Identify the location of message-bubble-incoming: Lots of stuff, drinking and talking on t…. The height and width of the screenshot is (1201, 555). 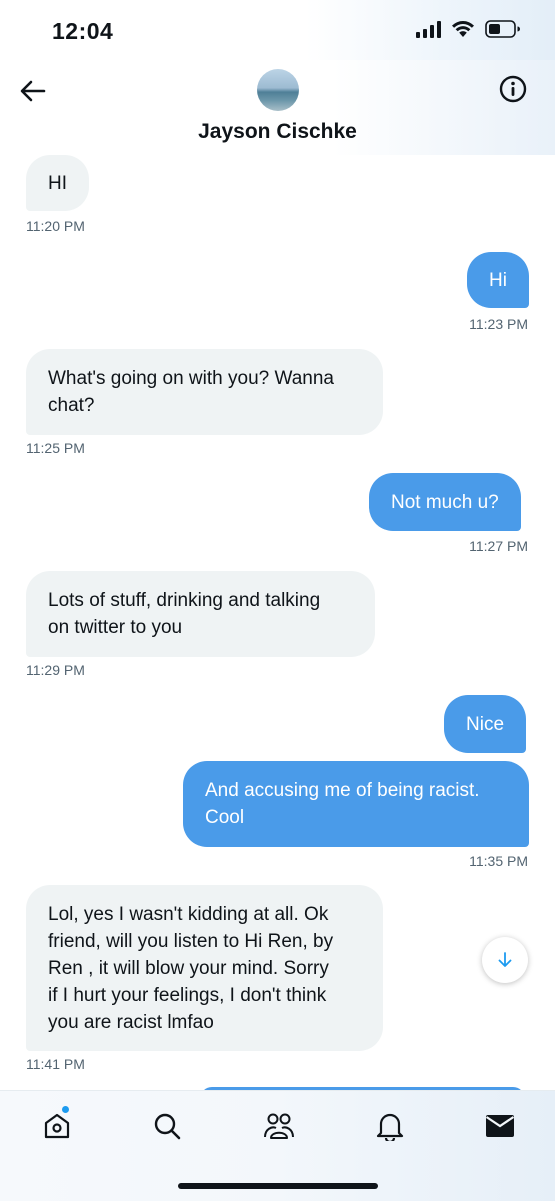
(200, 614).